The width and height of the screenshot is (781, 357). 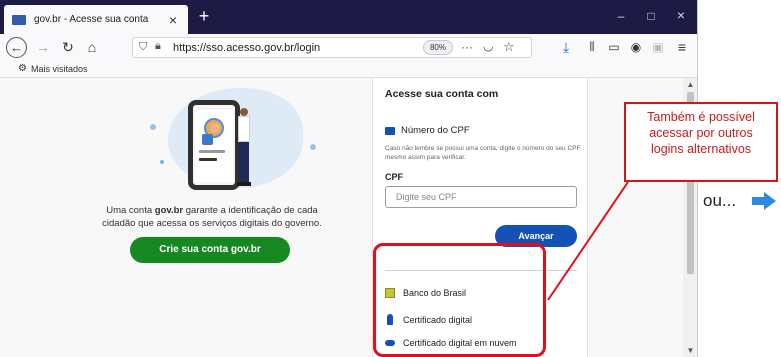 I want to click on cpf-login-option: Número do CPF, so click(x=427, y=130).